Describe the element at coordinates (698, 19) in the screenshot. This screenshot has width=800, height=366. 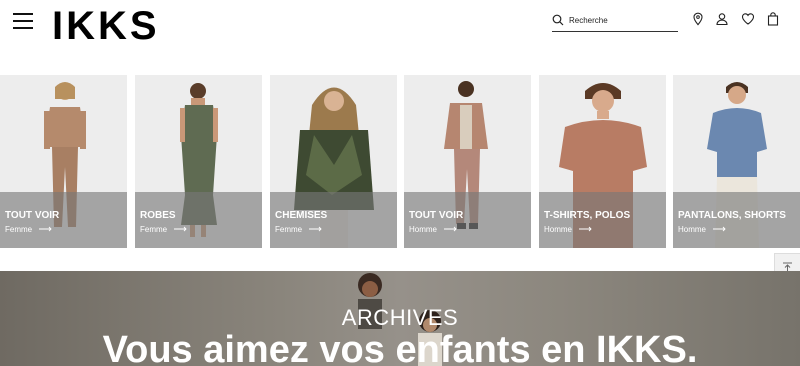
I see `store-locator-icon` at that location.